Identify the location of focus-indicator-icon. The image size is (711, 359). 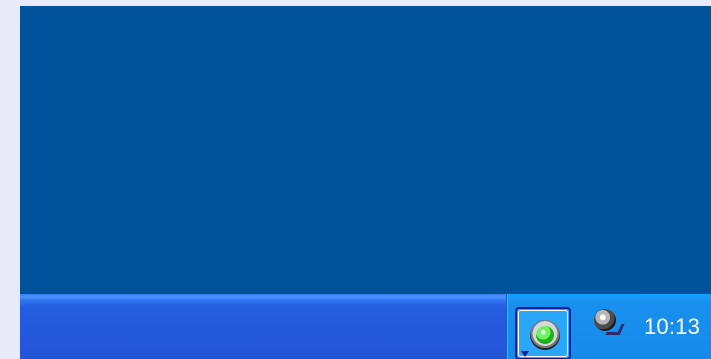
(525, 354).